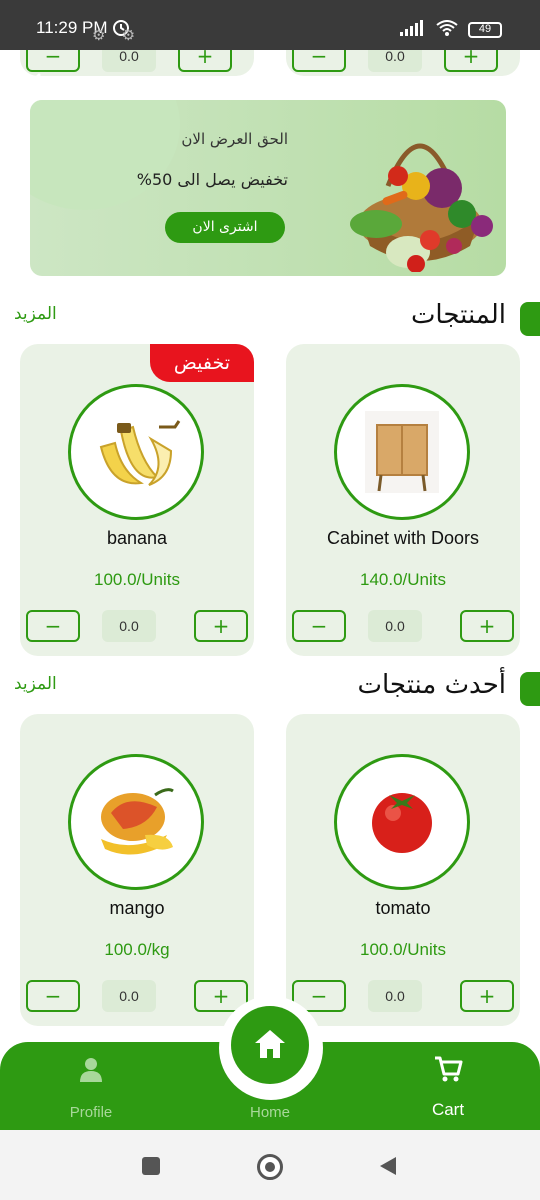  Describe the element at coordinates (471, 61) in the screenshot. I see `top-right-plus-button: +` at that location.